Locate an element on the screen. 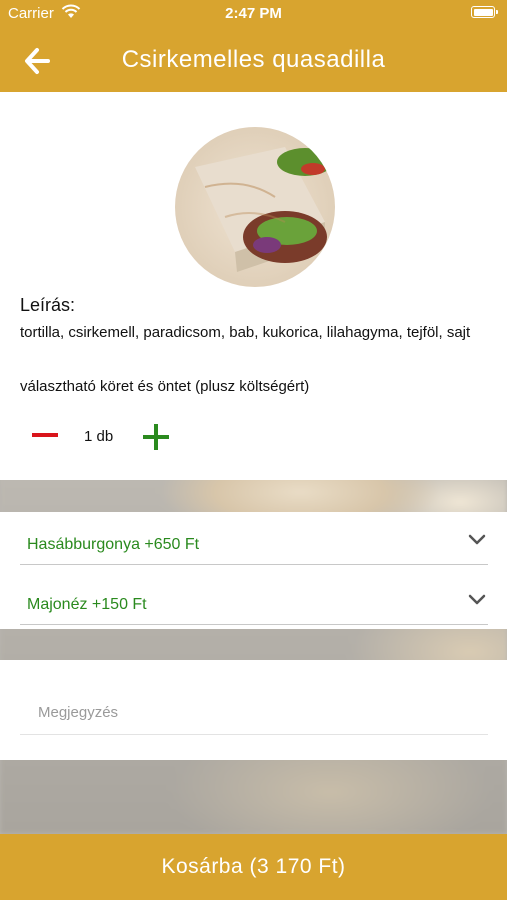 This screenshot has width=507, height=900. sauce-select: Majonéz +150 Ft is located at coordinates (254, 600).